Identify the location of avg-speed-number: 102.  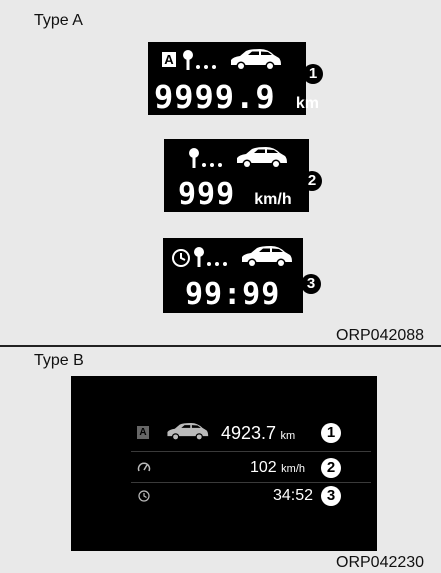
(263, 467).